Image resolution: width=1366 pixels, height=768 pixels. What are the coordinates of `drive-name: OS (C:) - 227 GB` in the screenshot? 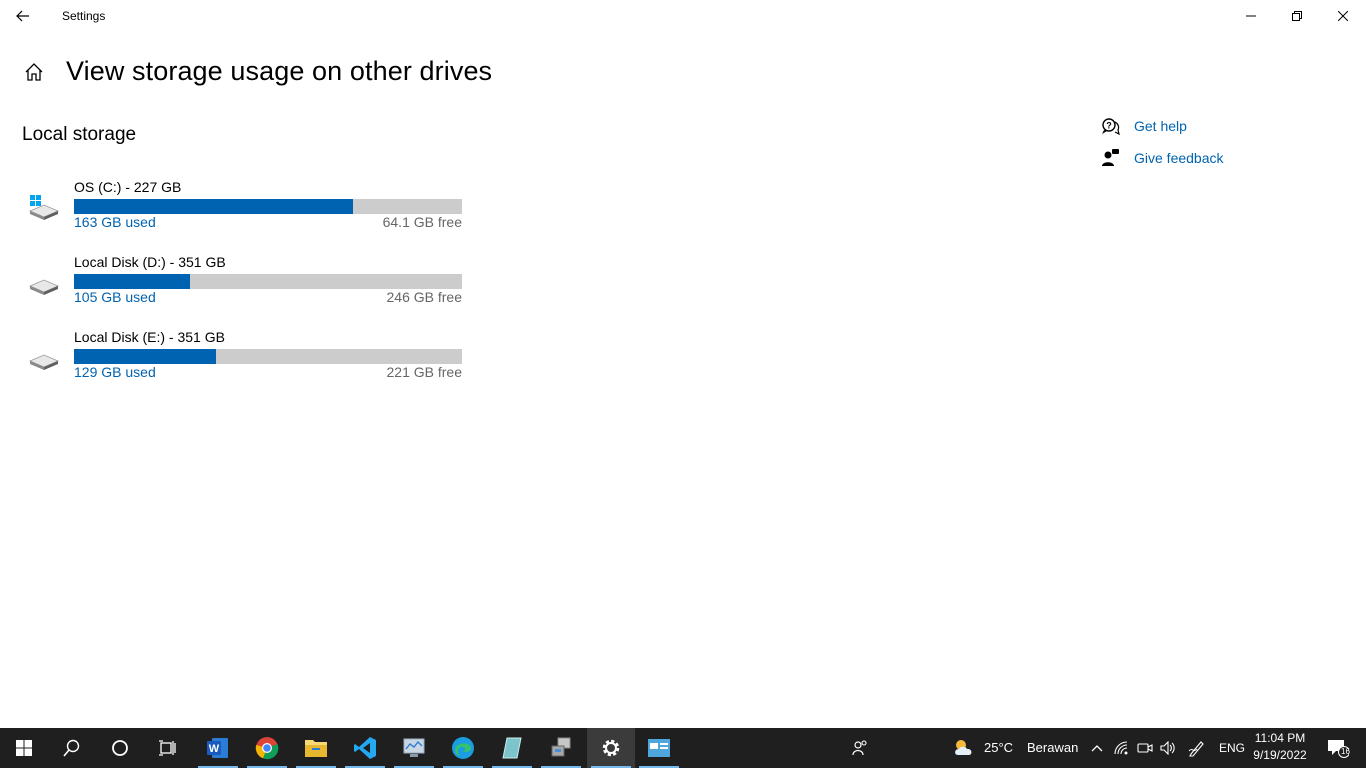 It's located at (128, 187).